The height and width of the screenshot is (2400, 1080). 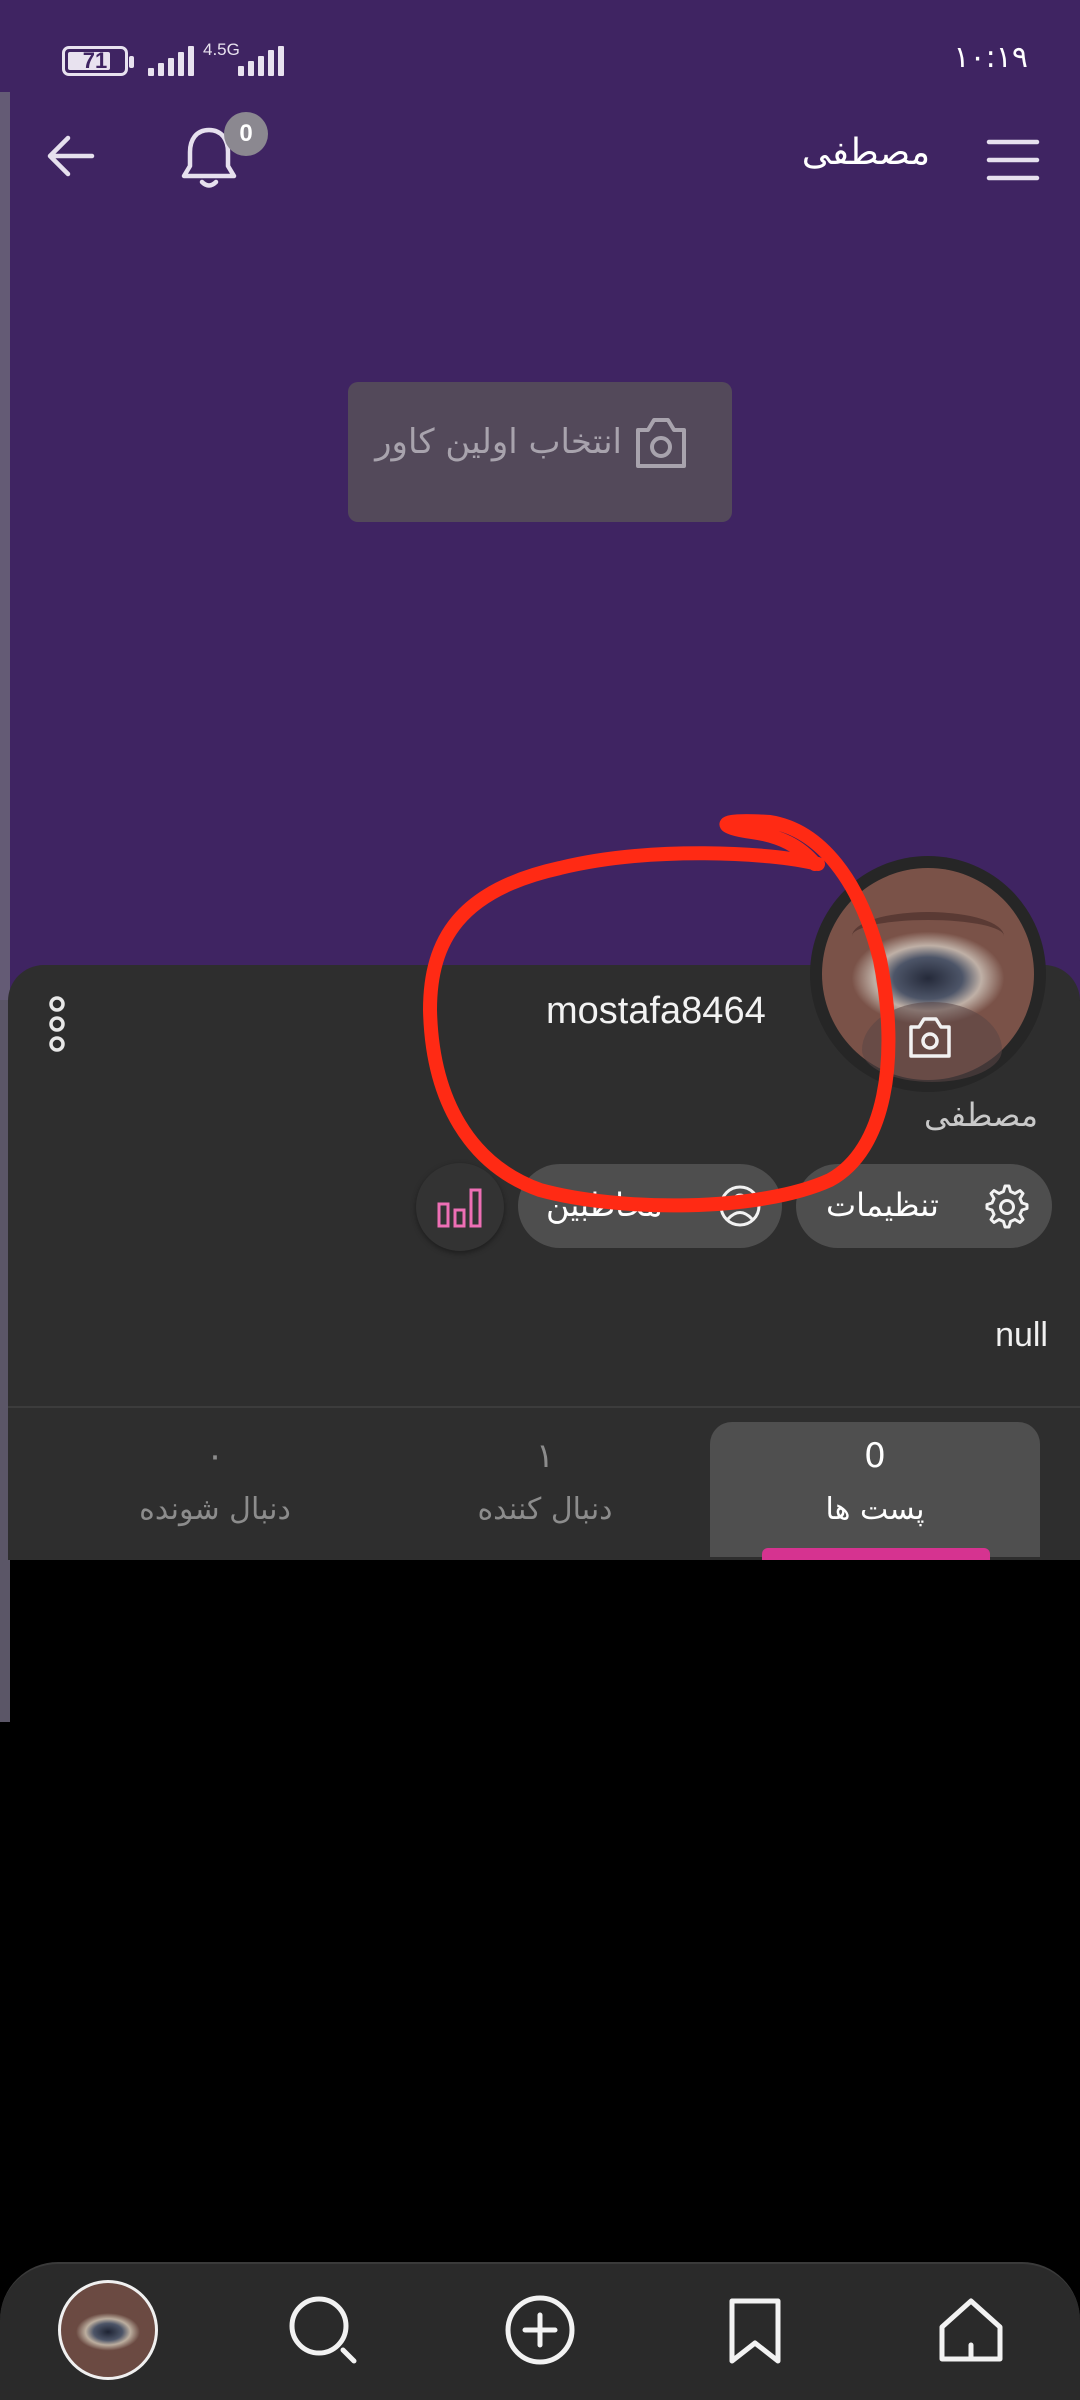 I want to click on signal-icon, so click(x=171, y=61).